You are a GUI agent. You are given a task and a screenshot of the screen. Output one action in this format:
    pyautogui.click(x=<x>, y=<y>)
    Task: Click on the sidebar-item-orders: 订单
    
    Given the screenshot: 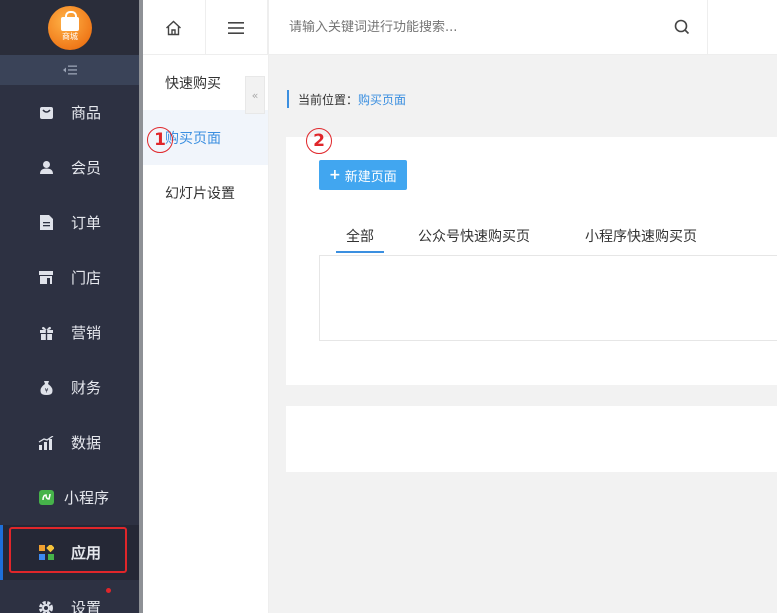 What is the action you would take?
    pyautogui.click(x=70, y=222)
    